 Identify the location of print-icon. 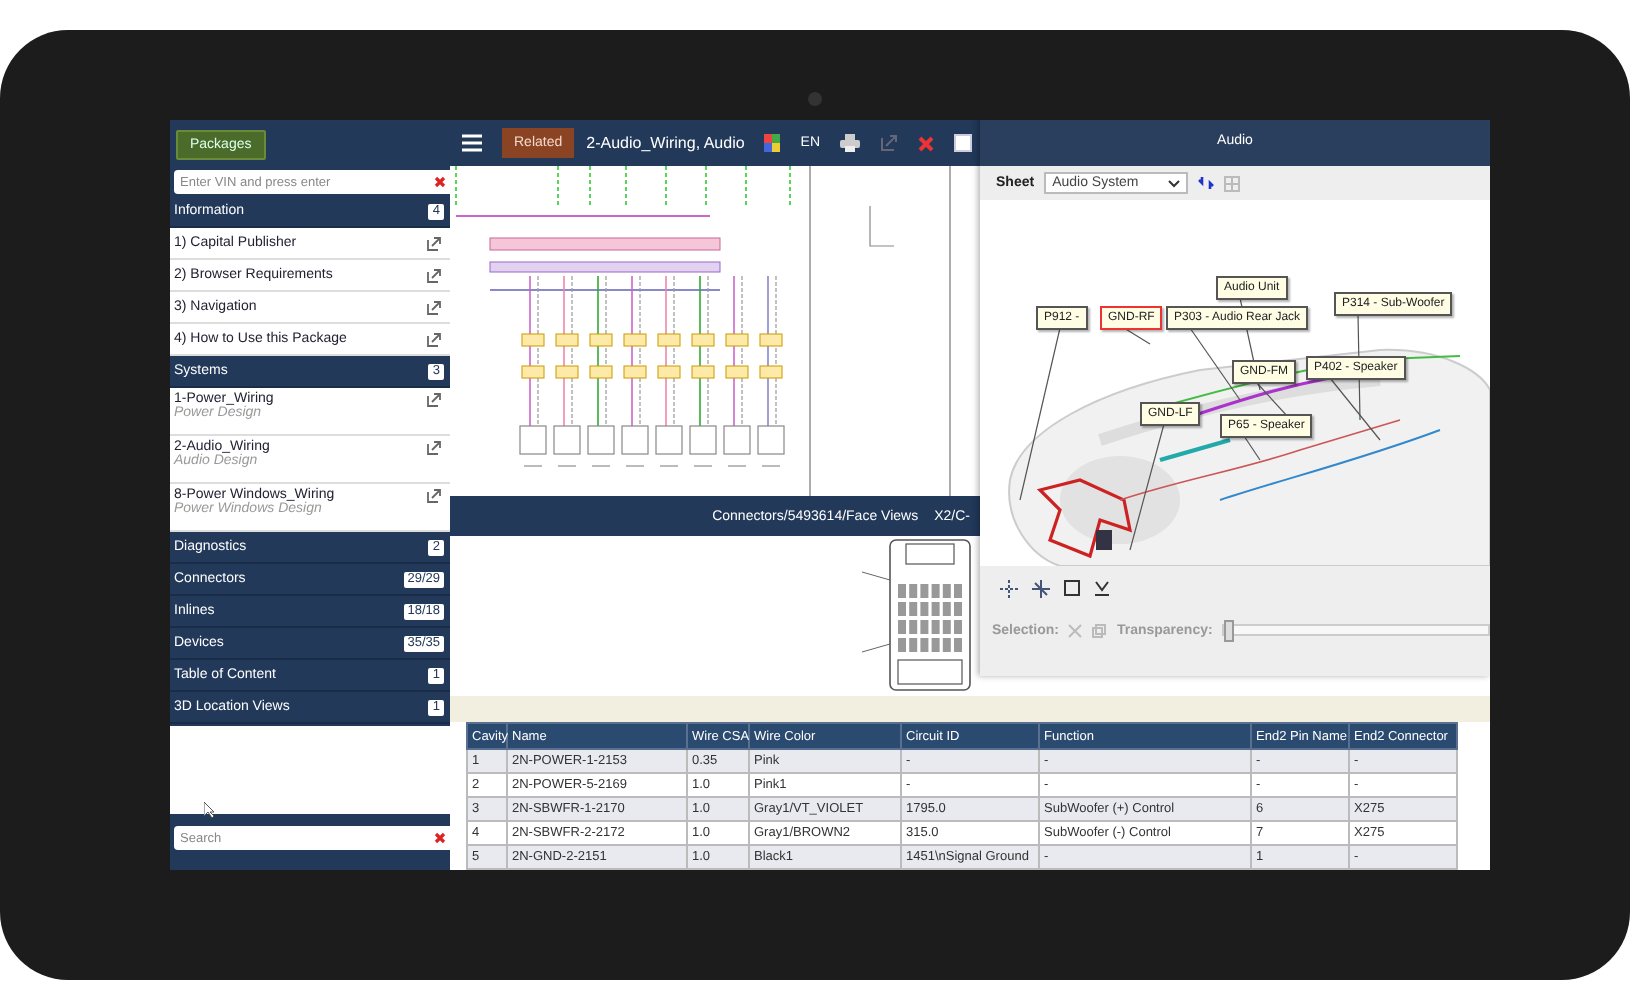
(850, 143).